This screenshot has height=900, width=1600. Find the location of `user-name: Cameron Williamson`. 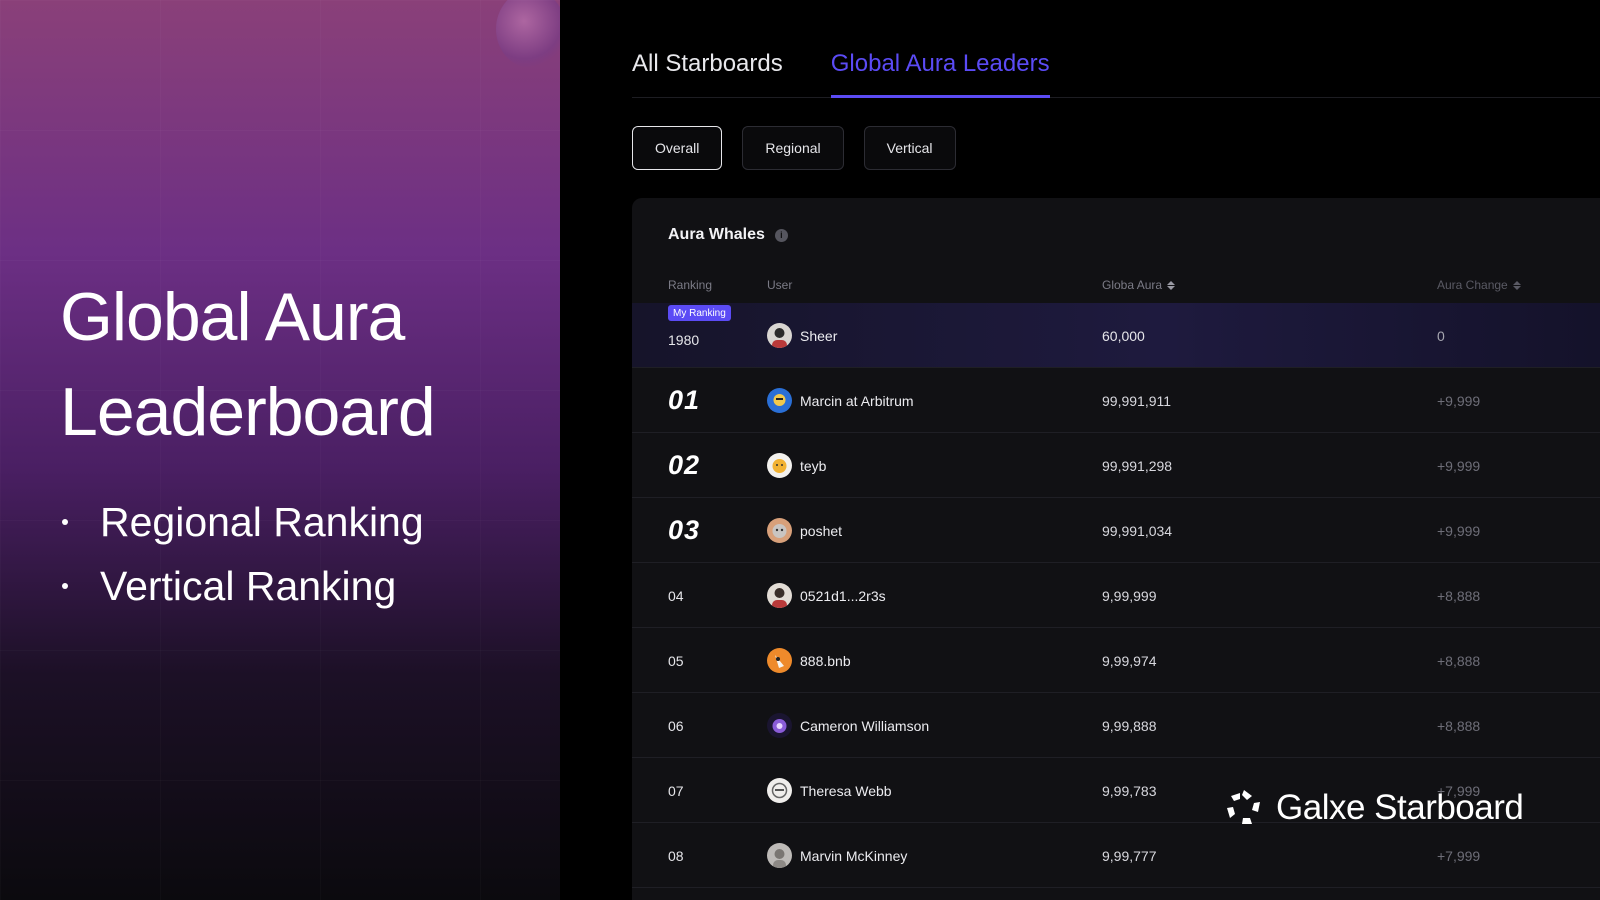

user-name: Cameron Williamson is located at coordinates (865, 725).